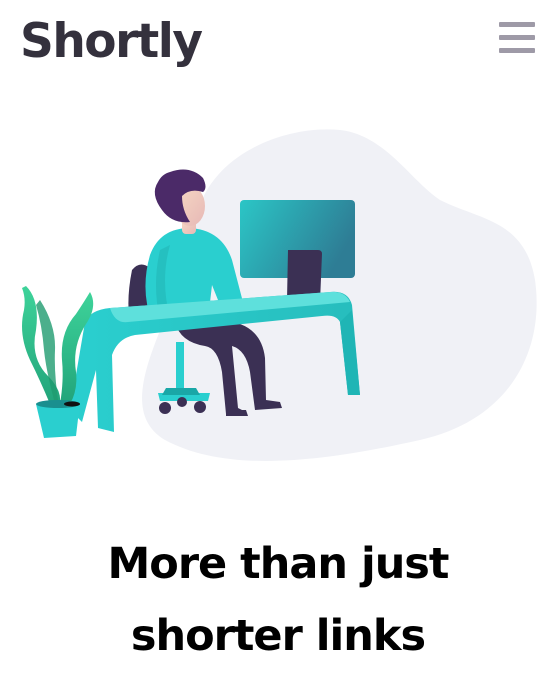  I want to click on hamburger-menu-icon, so click(517, 38).